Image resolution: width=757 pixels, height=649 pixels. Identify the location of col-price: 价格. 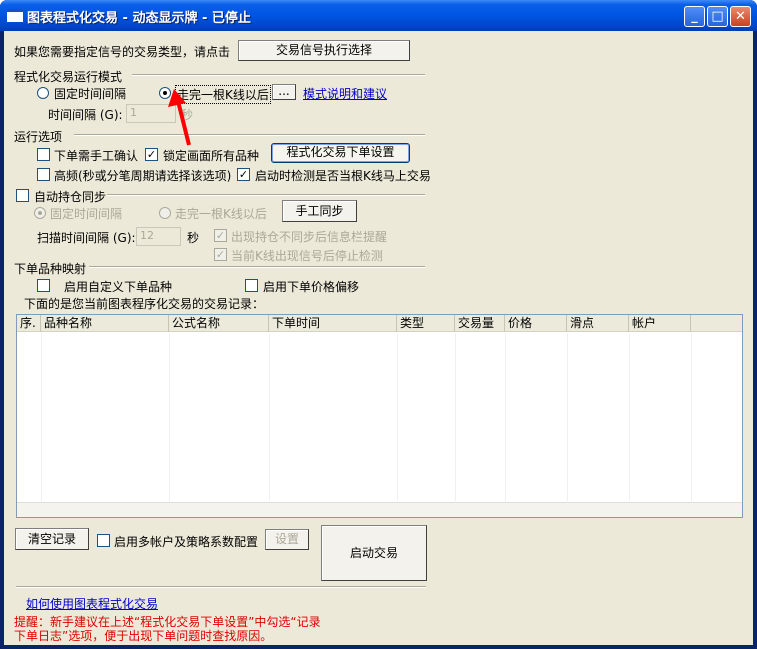
(536, 323).